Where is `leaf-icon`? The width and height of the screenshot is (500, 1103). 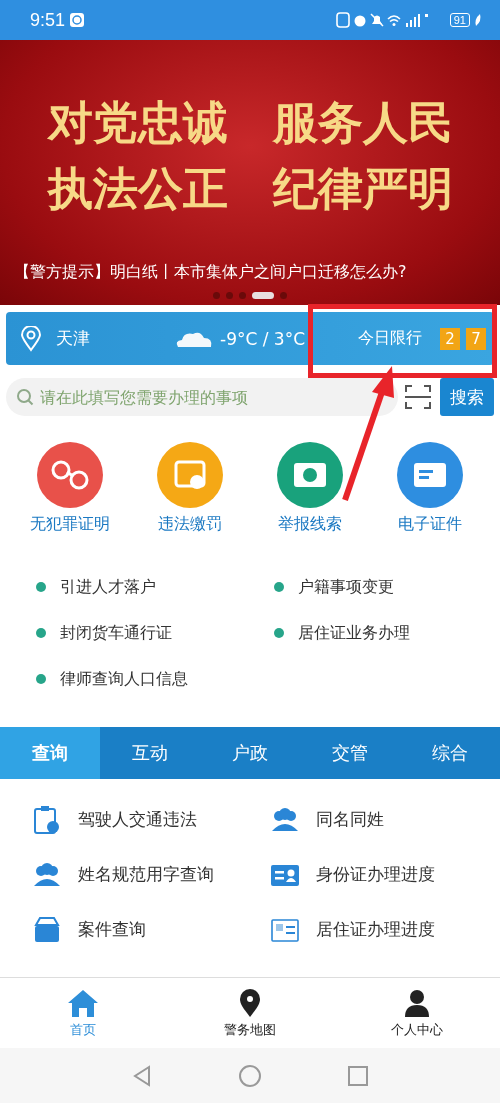 leaf-icon is located at coordinates (478, 20).